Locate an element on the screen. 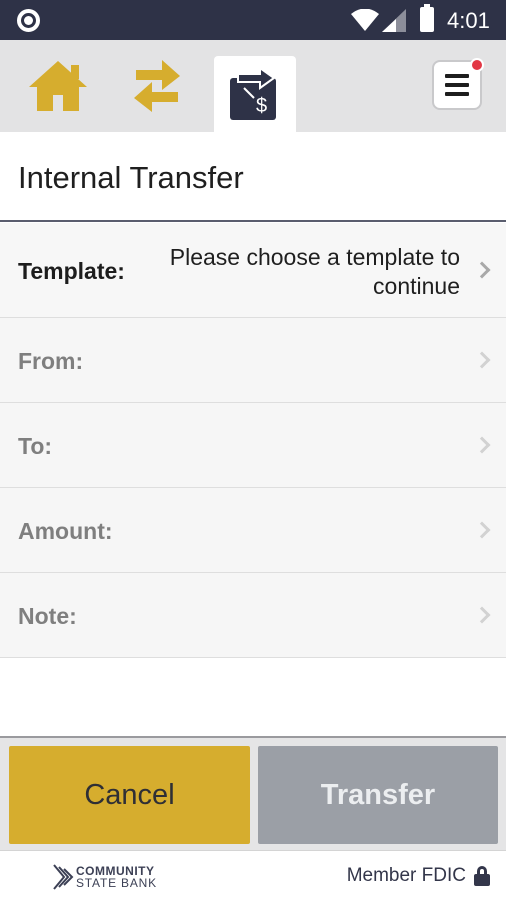  amount-row: Amount: is located at coordinates (253, 530).